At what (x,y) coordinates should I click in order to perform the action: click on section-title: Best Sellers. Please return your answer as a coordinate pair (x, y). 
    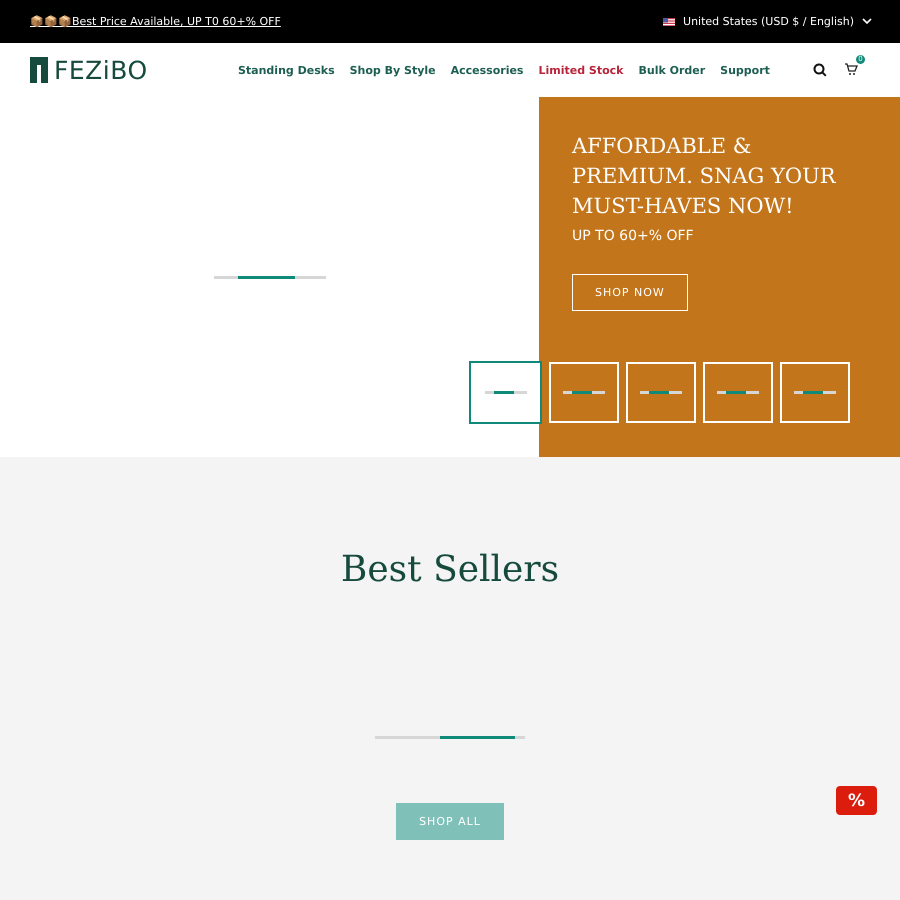
    Looking at the image, I should click on (450, 569).